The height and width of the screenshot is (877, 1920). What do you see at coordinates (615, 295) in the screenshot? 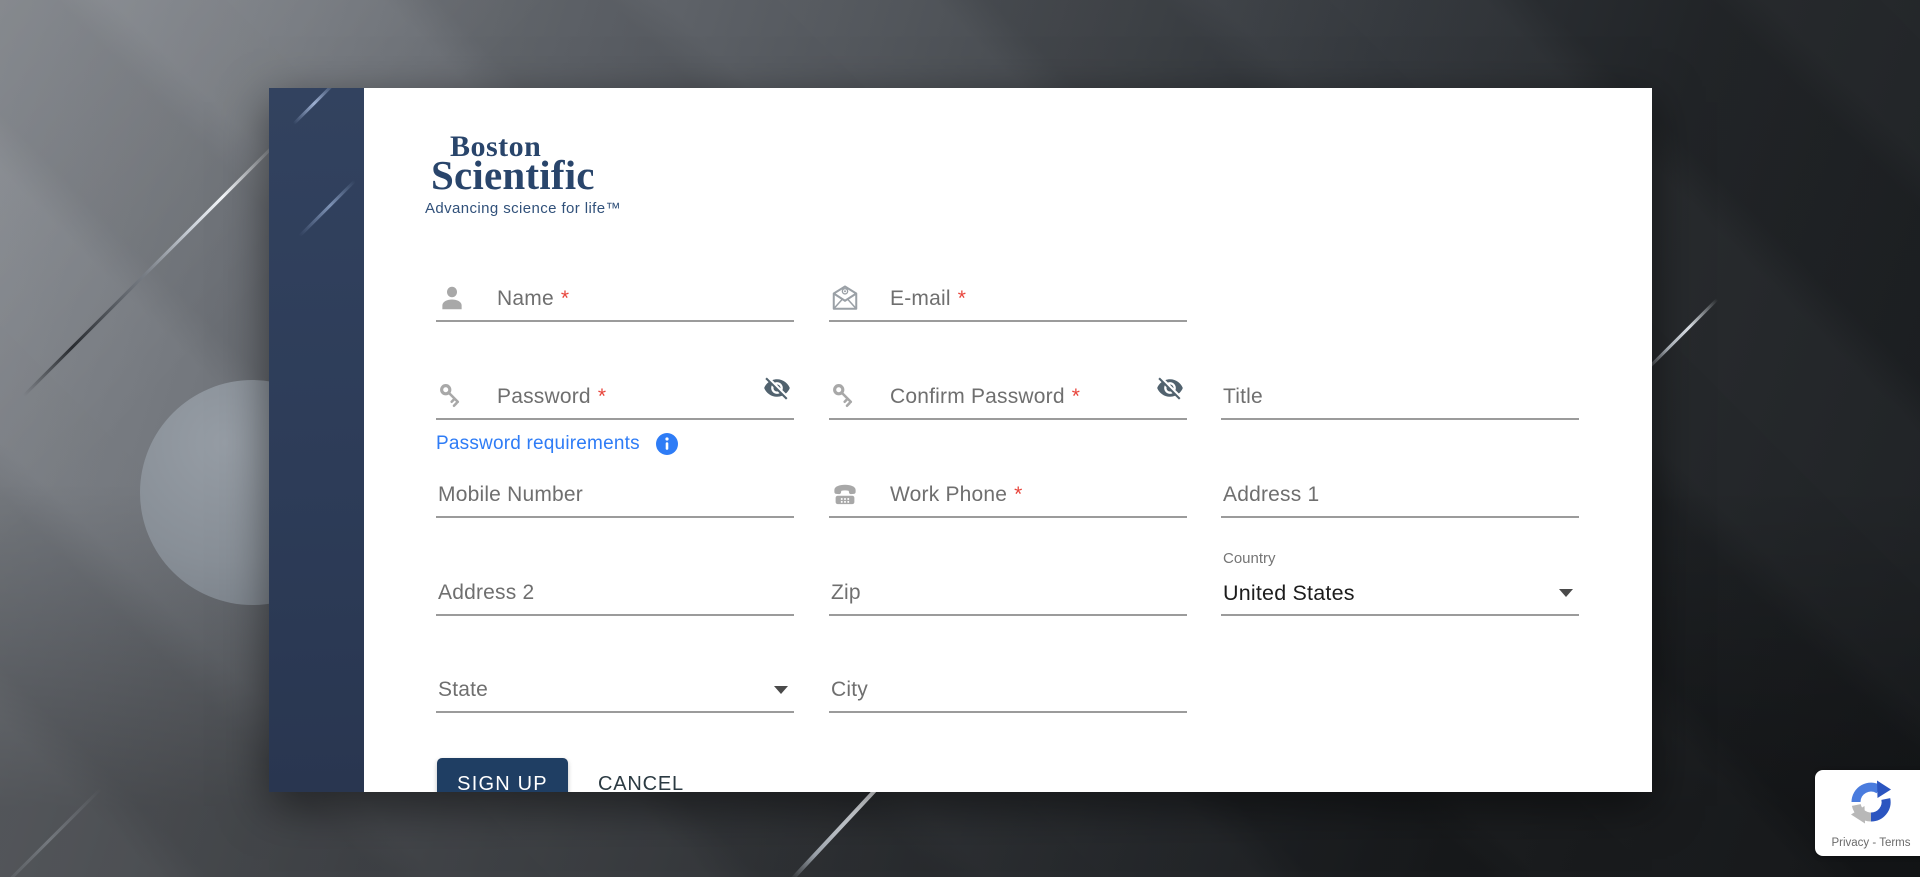
I see `name-field: Name *` at bounding box center [615, 295].